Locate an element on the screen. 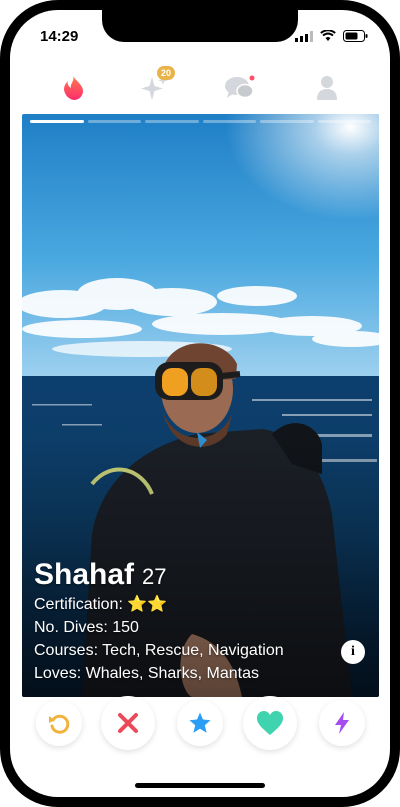 Image resolution: width=400 pixels, height=807 pixels. action-bar is located at coordinates (200, 728).